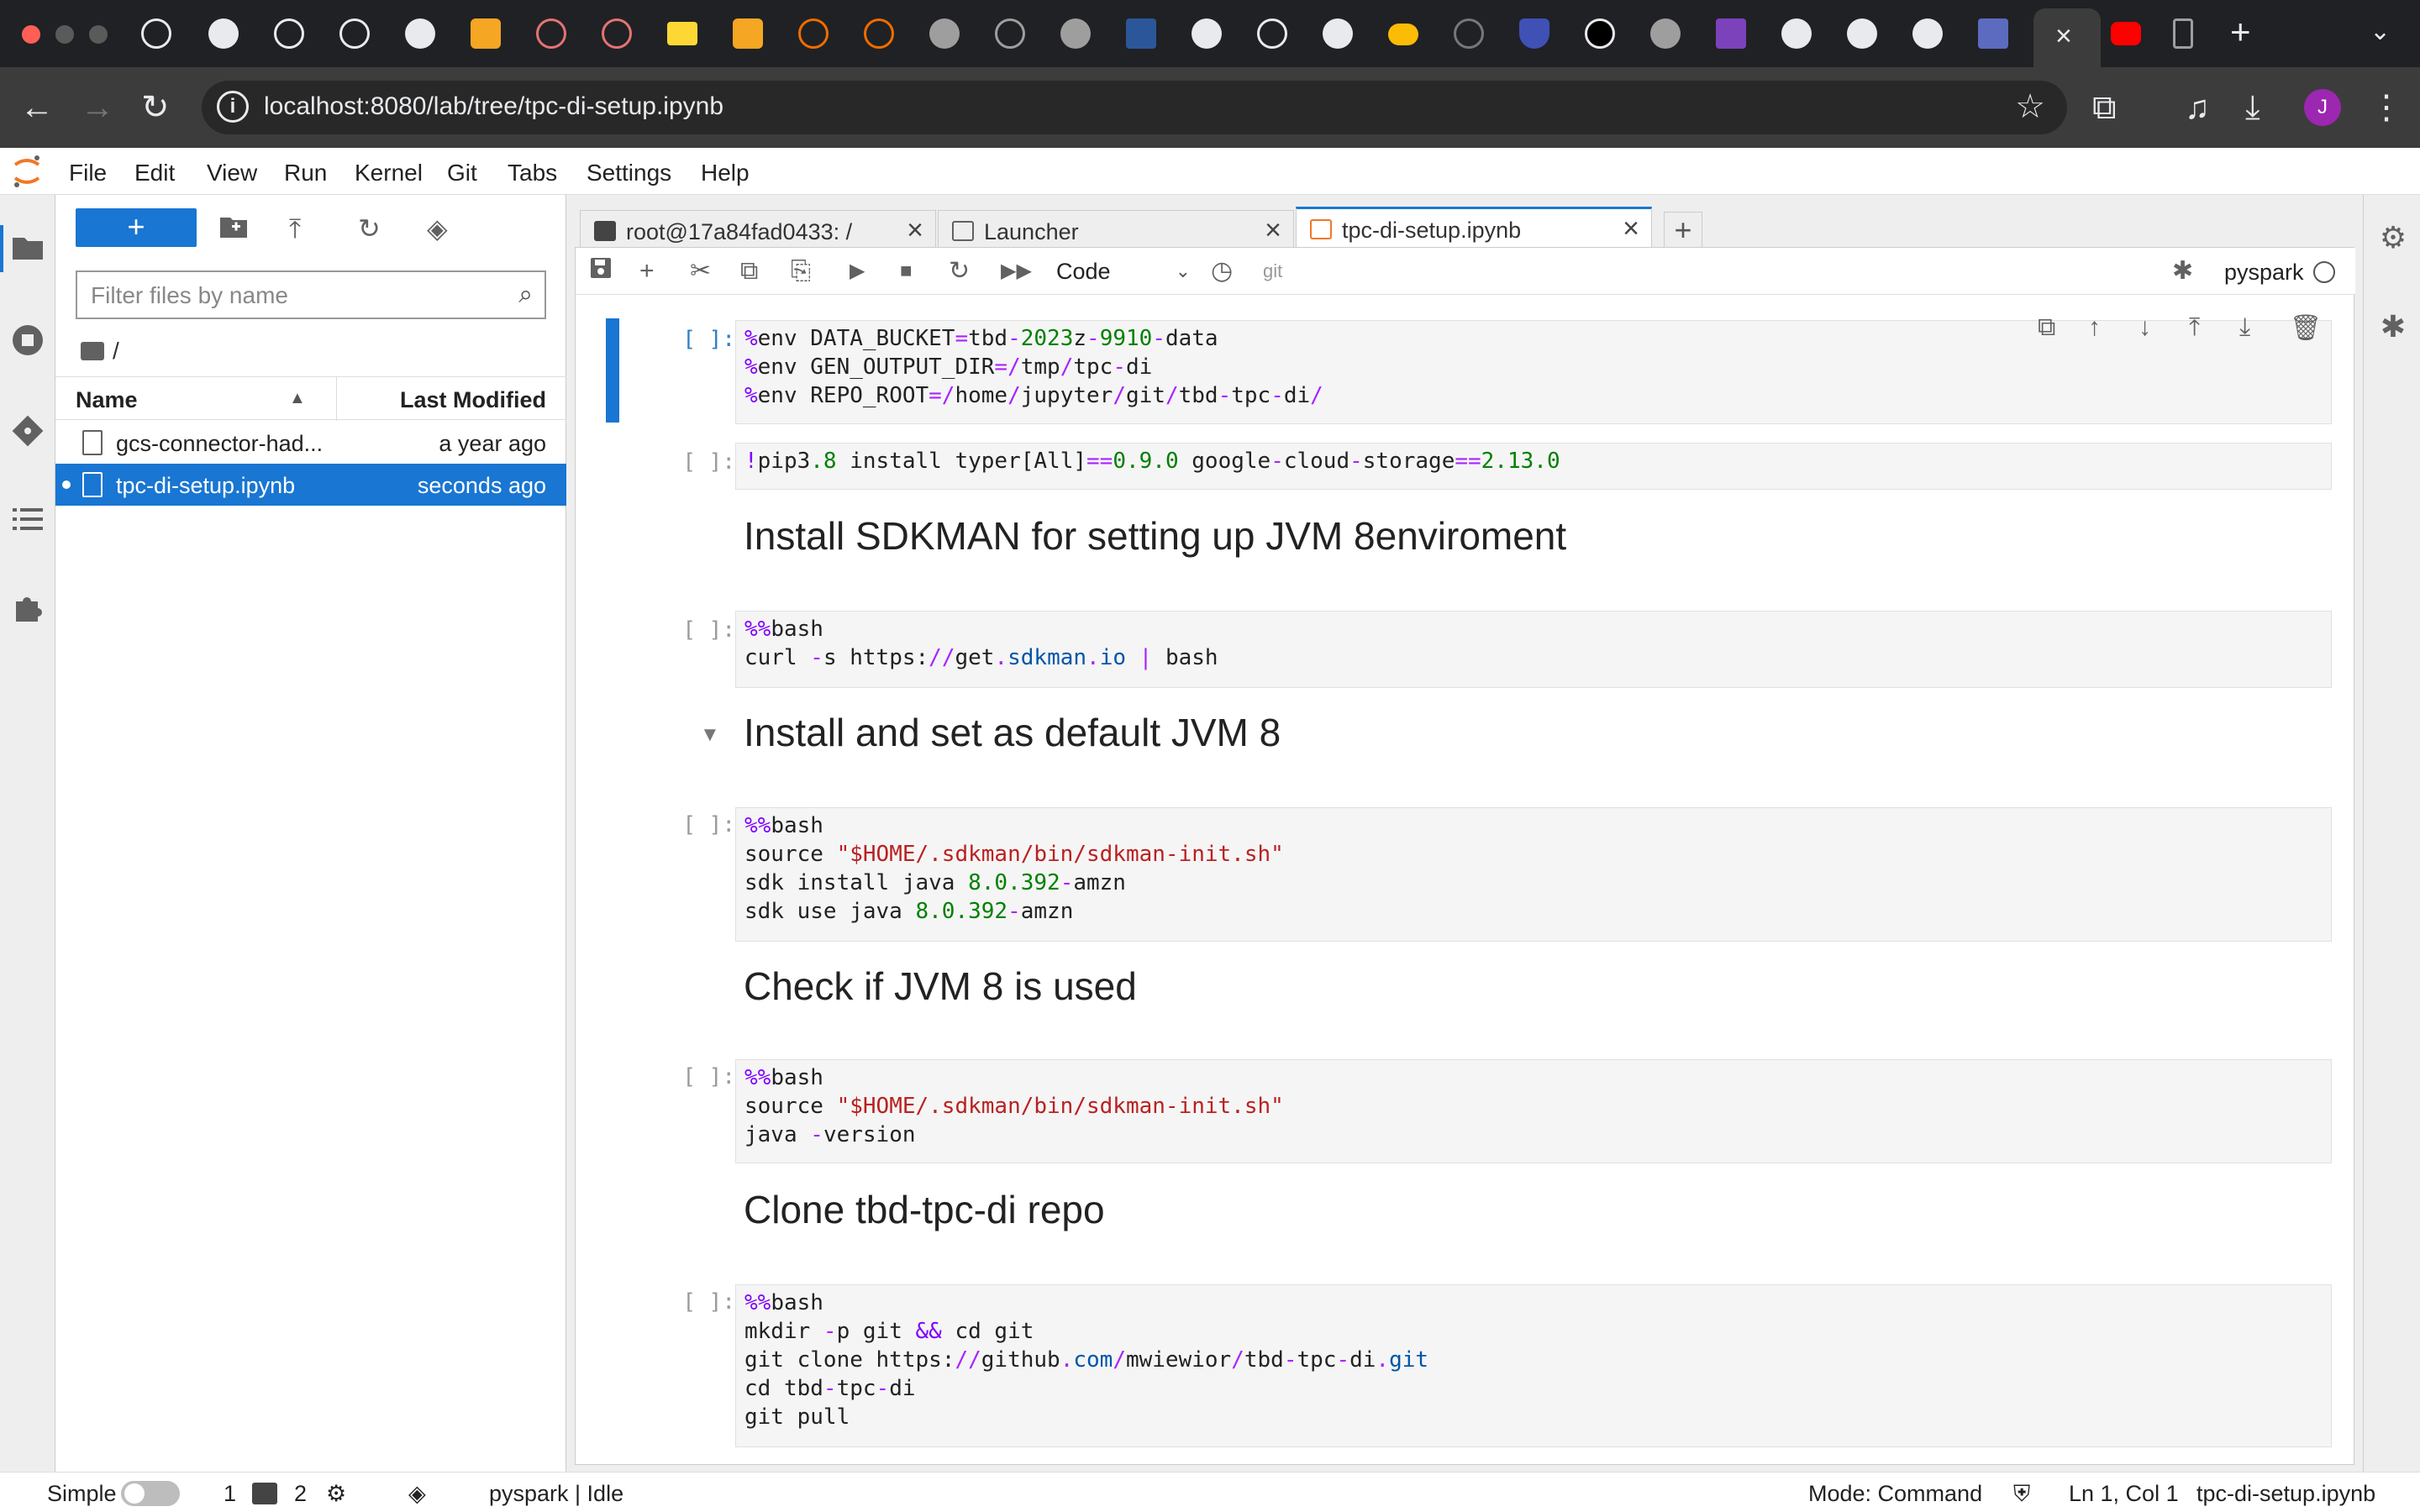  I want to click on git-icon: ◈, so click(417, 1494).